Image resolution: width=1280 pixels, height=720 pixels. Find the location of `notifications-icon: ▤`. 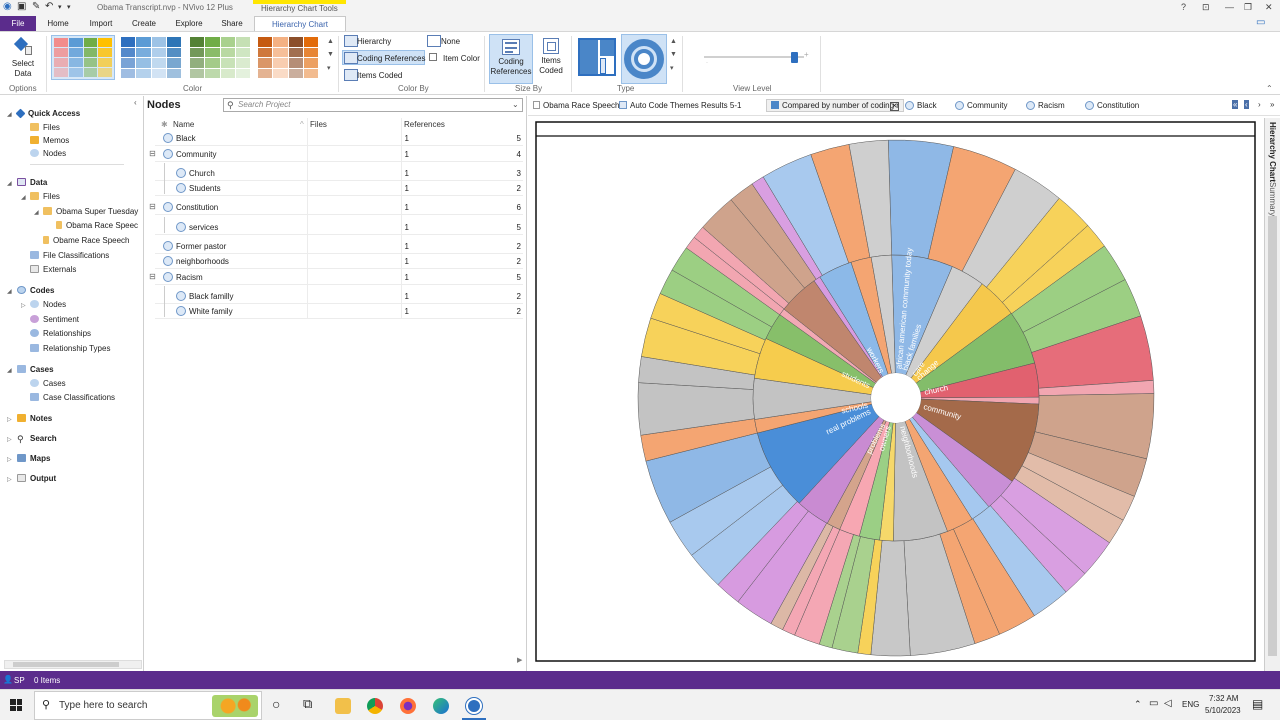

notifications-icon: ▤ is located at coordinates (1257, 704).